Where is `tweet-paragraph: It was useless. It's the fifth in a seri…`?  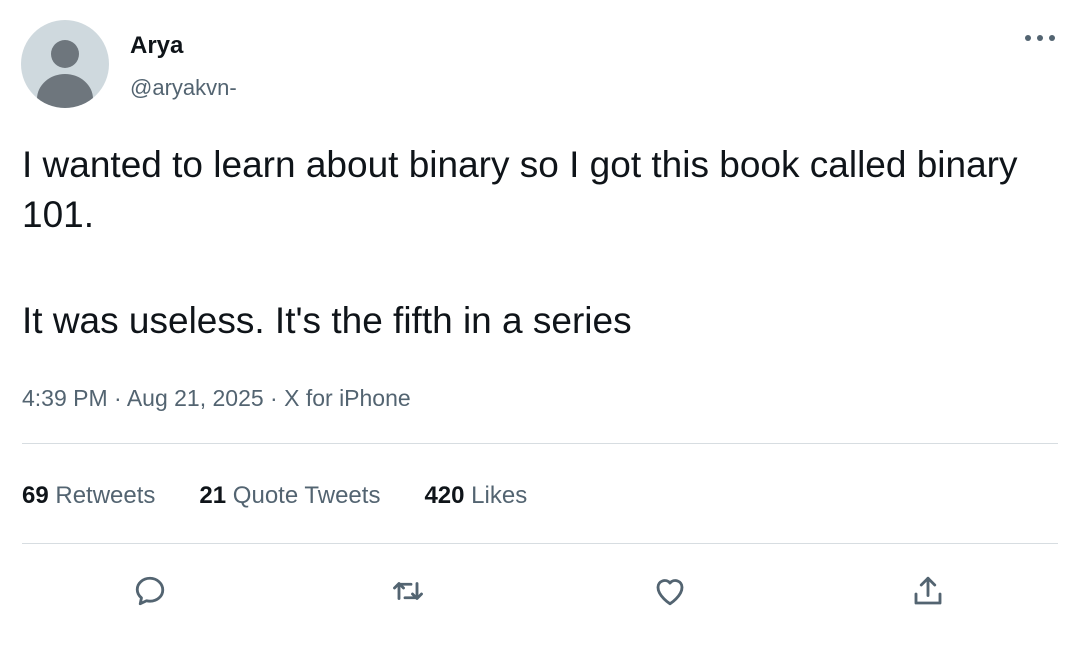
tweet-paragraph: It was useless. It's the fifth in a seri… is located at coordinates (327, 320).